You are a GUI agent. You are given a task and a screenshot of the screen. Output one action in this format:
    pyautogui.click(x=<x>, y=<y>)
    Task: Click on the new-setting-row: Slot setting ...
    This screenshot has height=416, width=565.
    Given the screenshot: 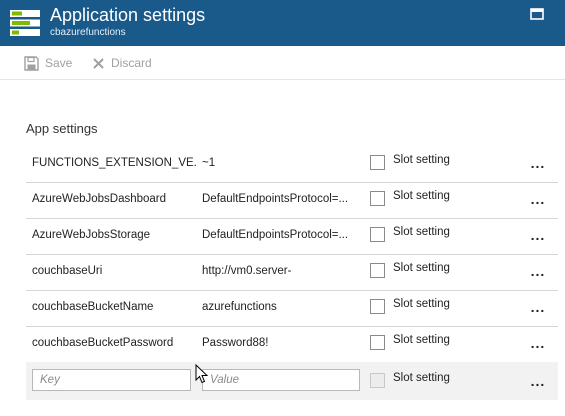 What is the action you would take?
    pyautogui.click(x=292, y=381)
    